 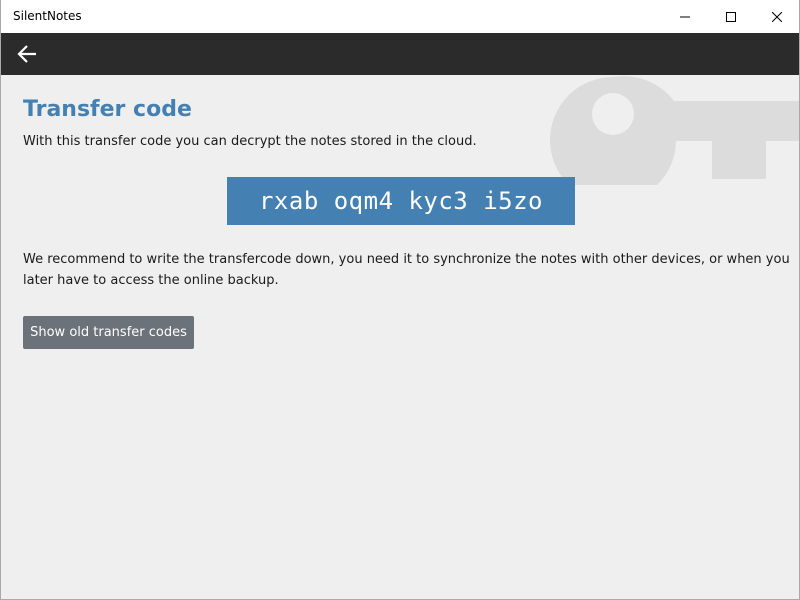 What do you see at coordinates (674, 130) in the screenshot?
I see `key-icon` at bounding box center [674, 130].